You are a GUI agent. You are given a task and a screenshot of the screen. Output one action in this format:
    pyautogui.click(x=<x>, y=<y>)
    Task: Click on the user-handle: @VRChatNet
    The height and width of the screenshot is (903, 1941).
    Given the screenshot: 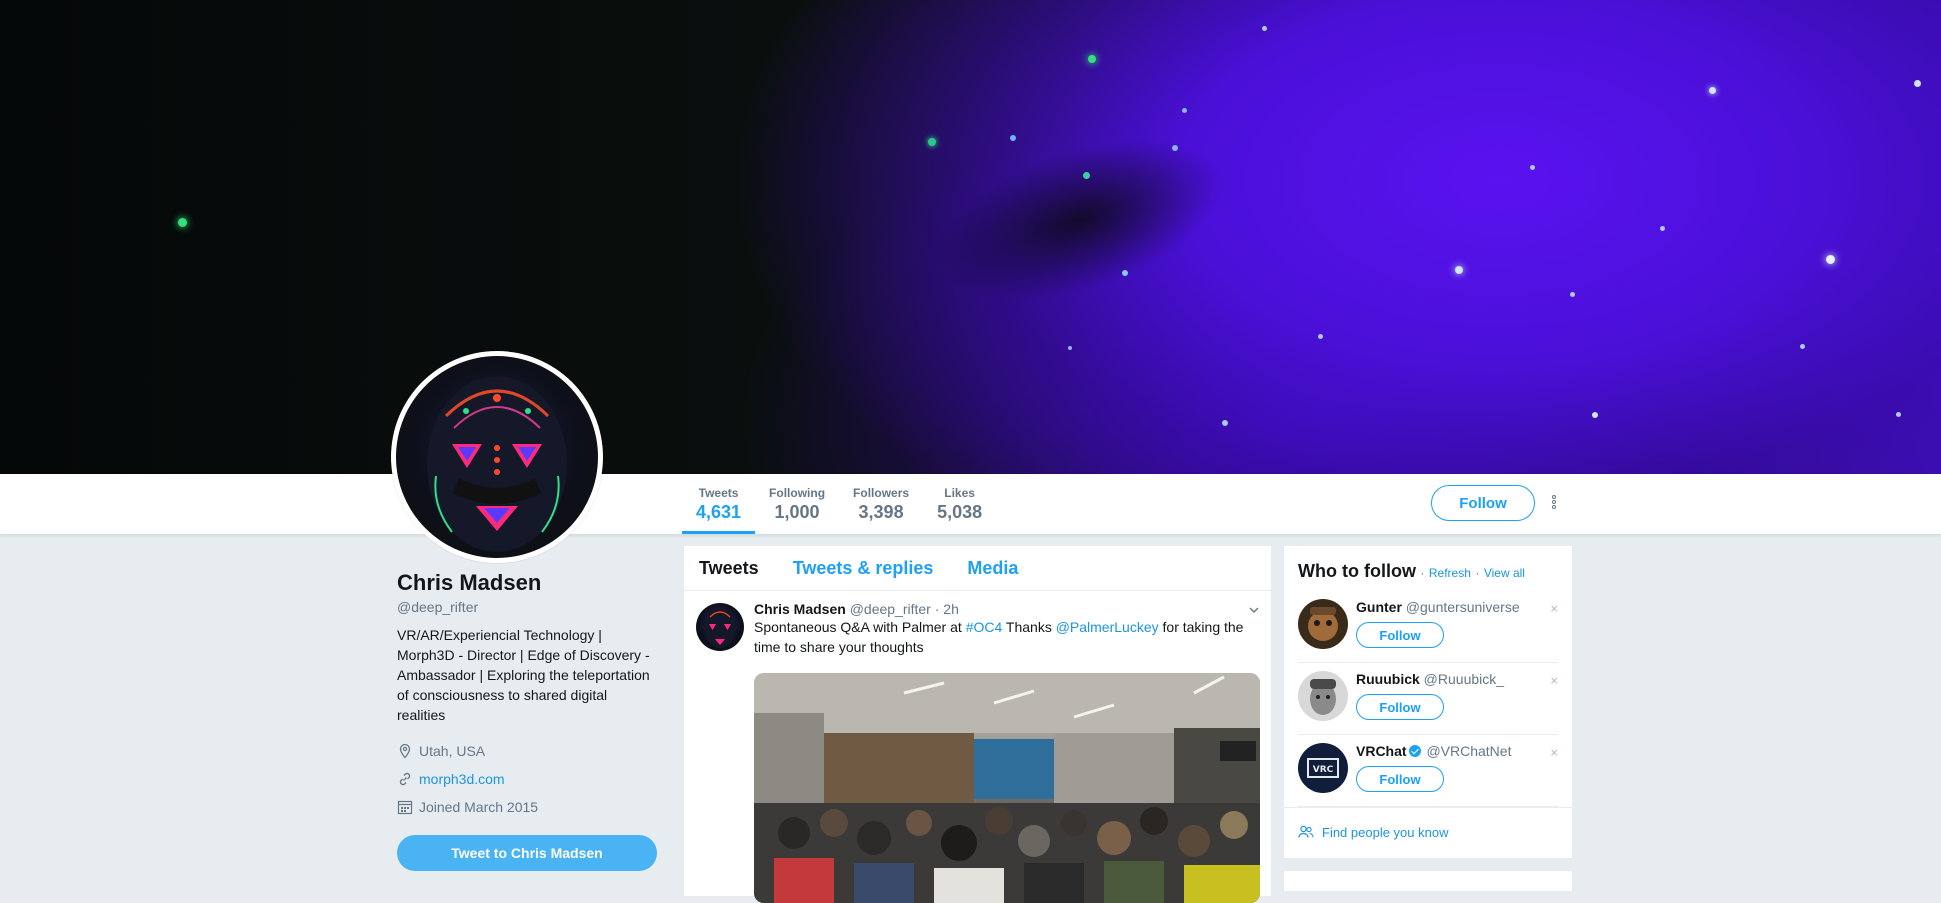 What is the action you would take?
    pyautogui.click(x=1468, y=751)
    